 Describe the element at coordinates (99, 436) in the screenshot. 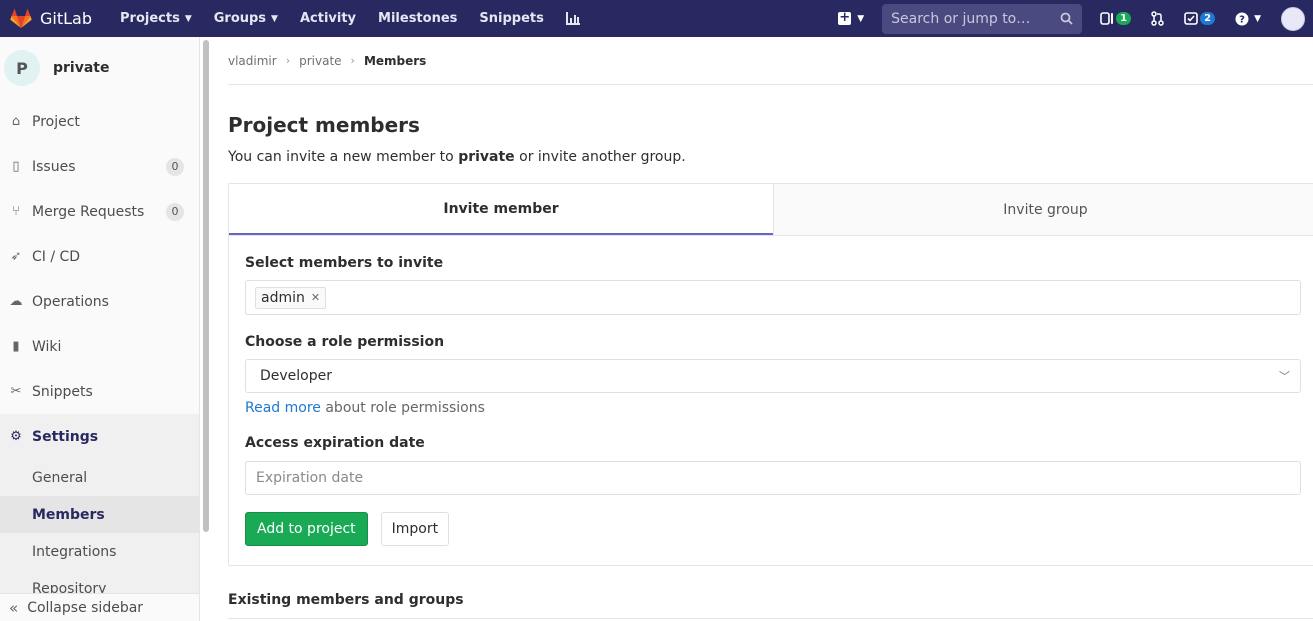

I see `sidebar-item-settings: ⚙ Settings` at that location.